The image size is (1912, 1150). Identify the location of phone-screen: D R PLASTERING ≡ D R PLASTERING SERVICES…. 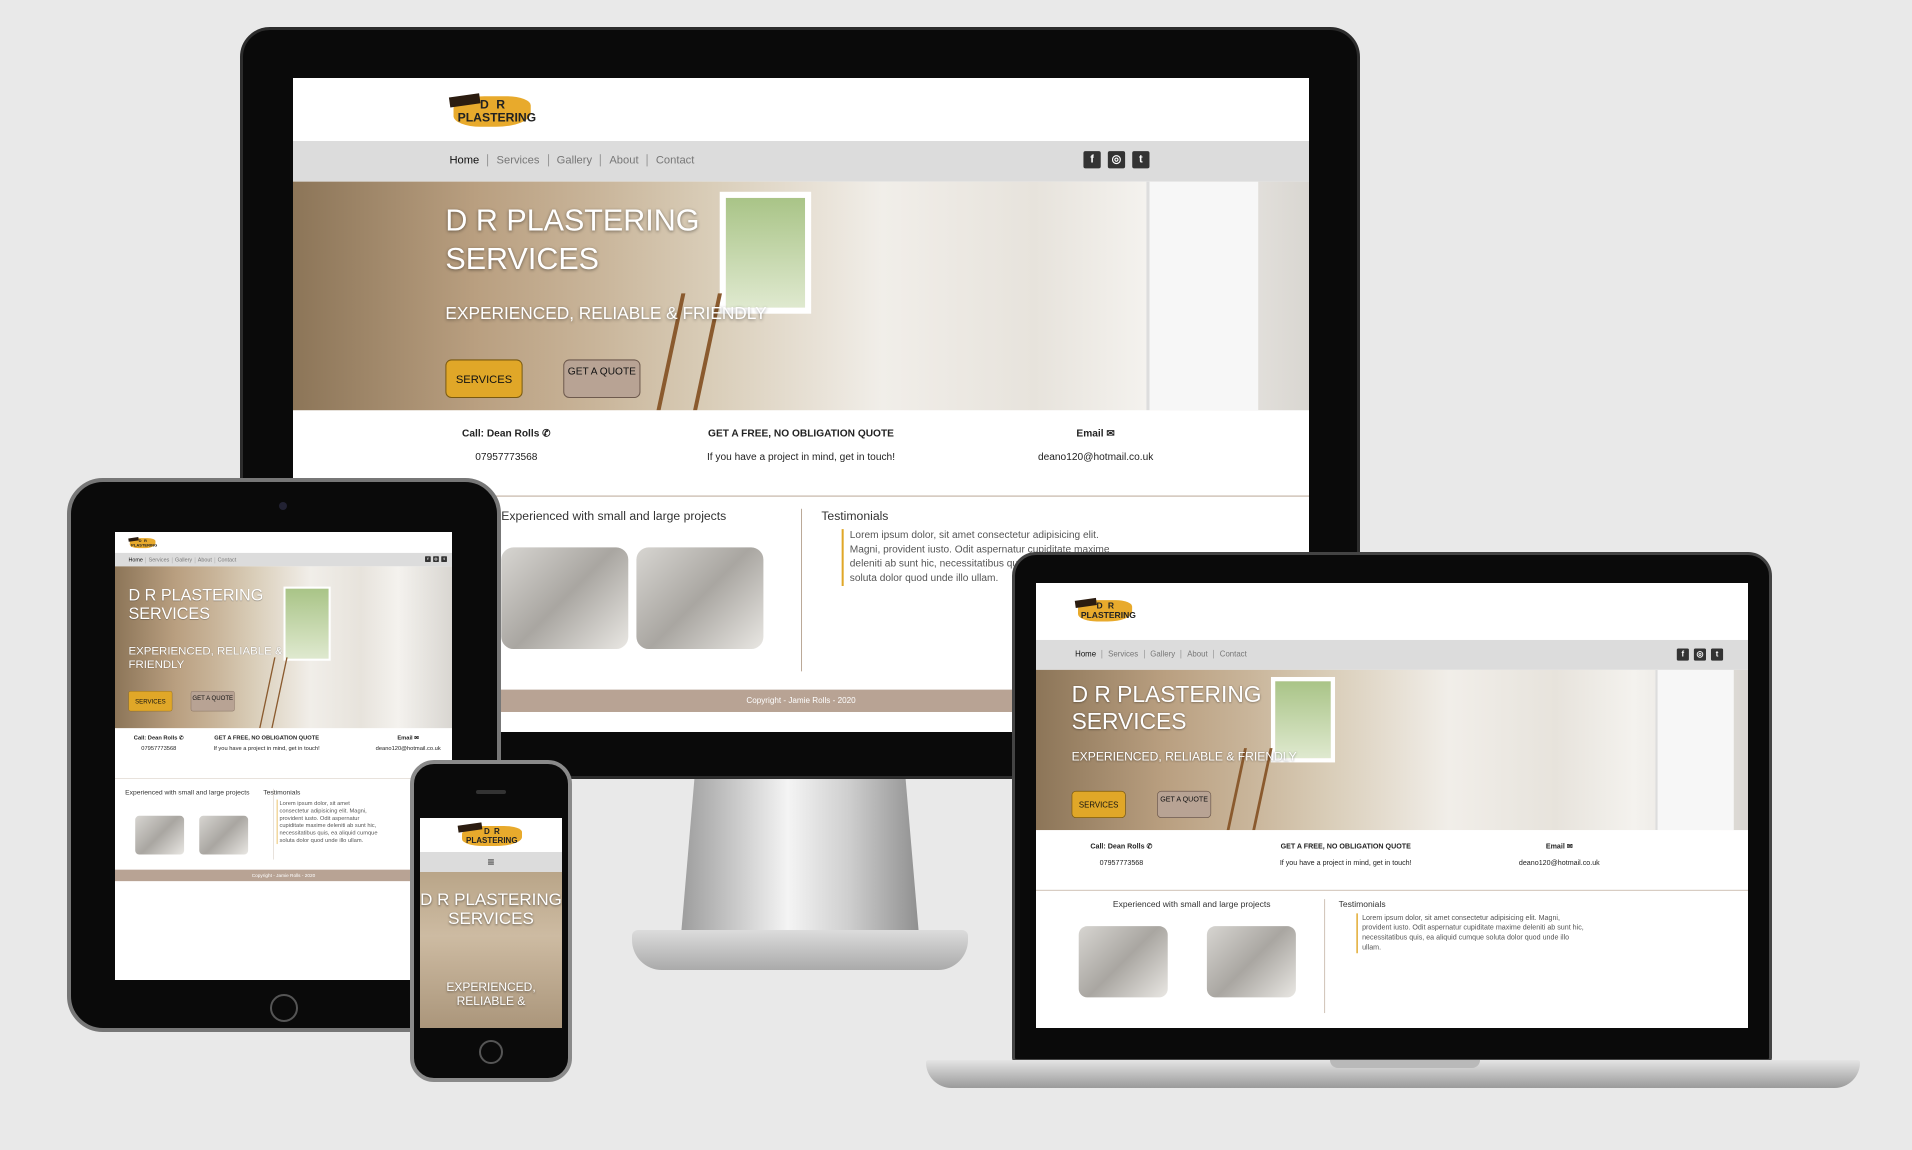
(491, 923).